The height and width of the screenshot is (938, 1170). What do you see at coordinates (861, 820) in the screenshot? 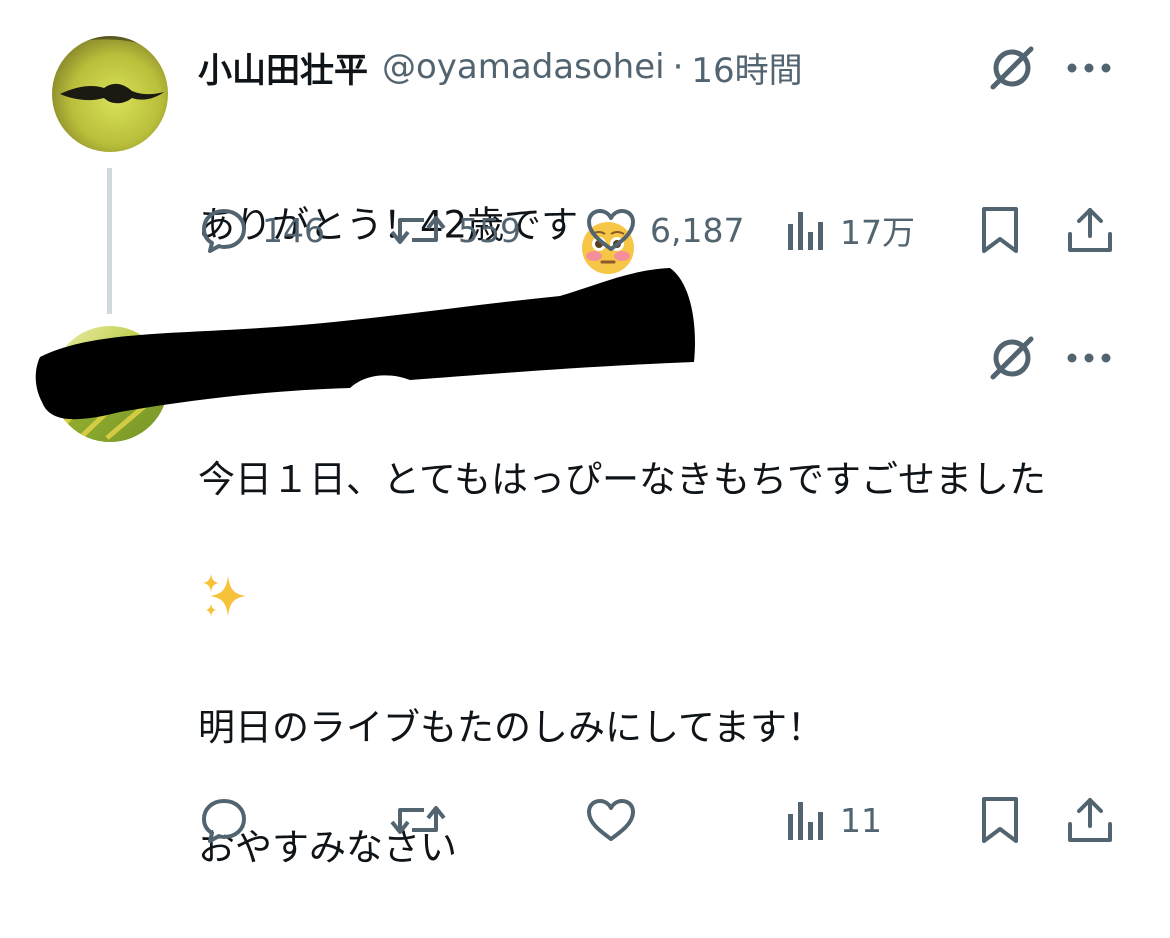
I see `view-count: 11` at bounding box center [861, 820].